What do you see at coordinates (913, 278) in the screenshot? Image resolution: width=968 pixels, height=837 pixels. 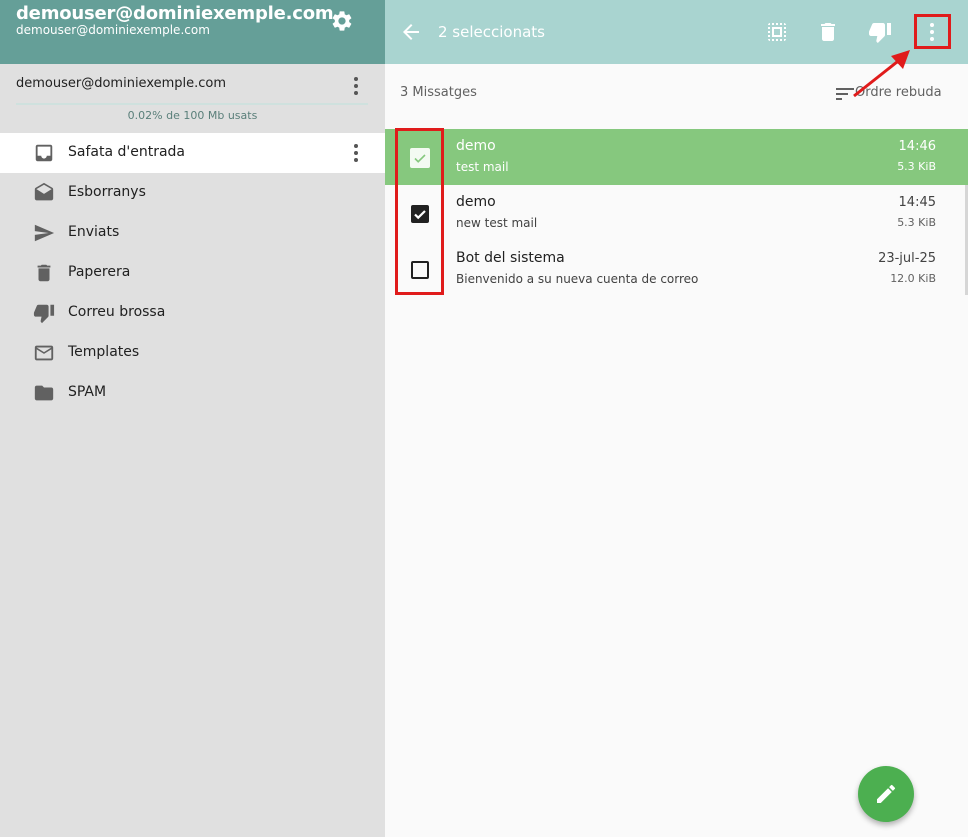 I see `message-size: 12.0 KiB` at bounding box center [913, 278].